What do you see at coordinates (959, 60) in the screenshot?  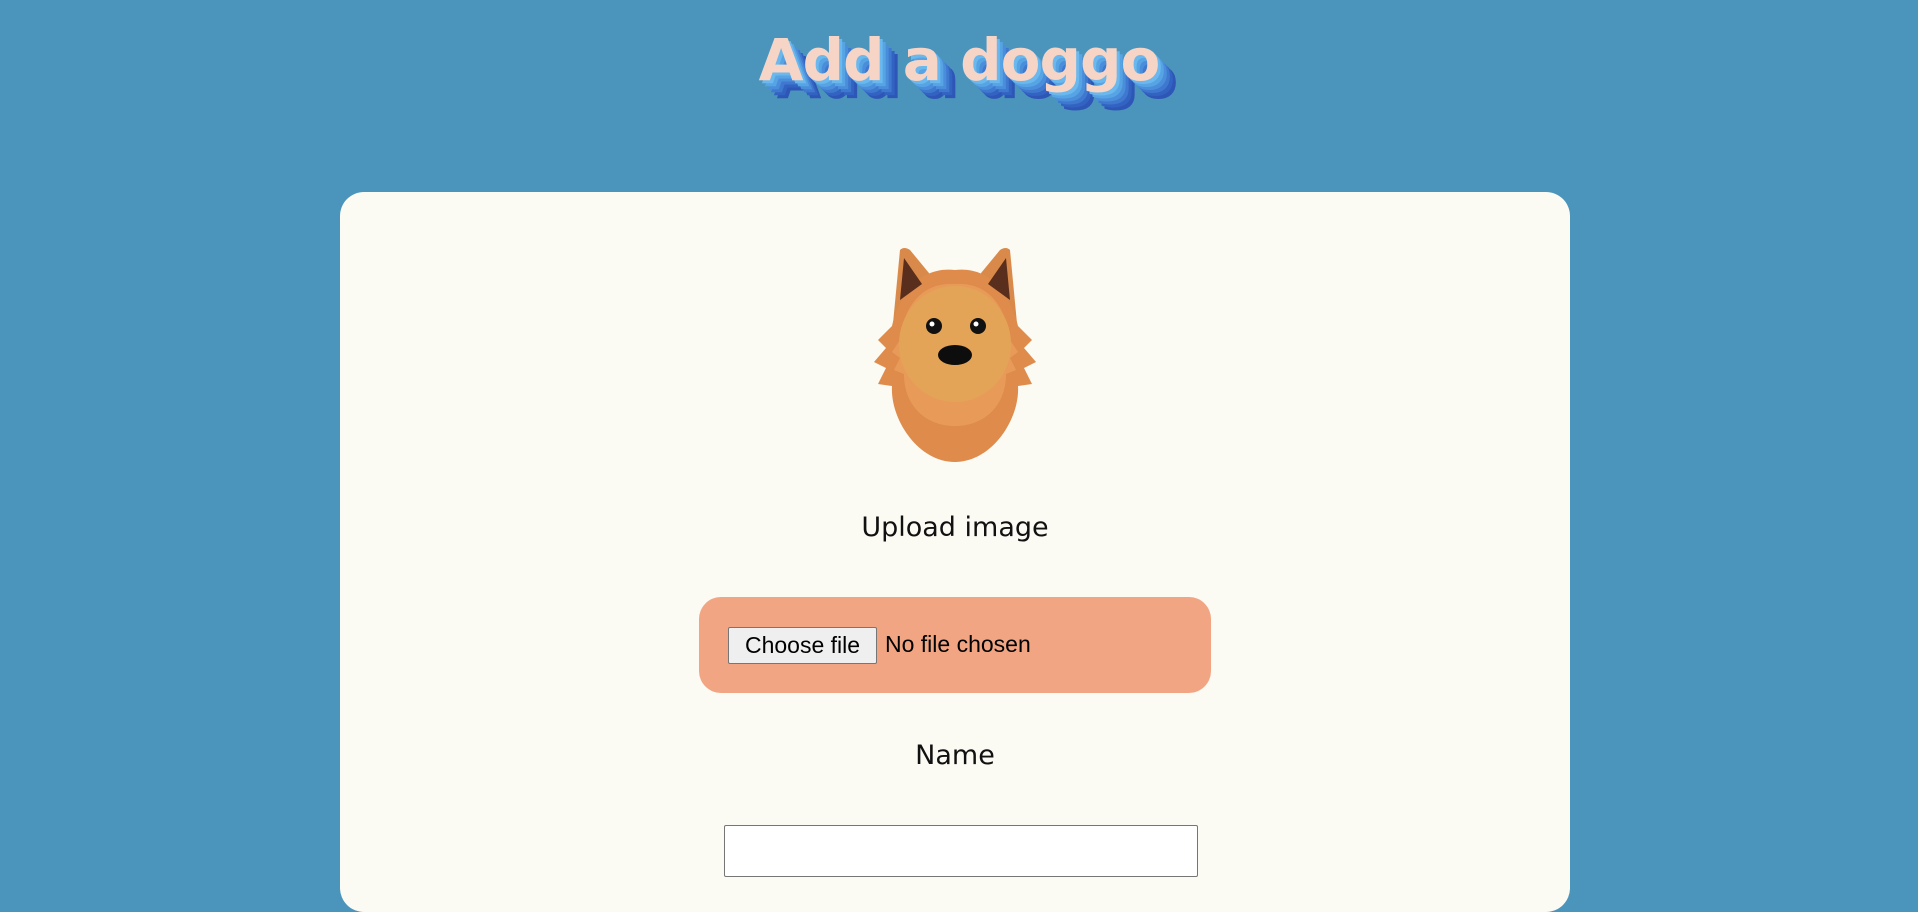 I see `page-title: Add a doggo` at bounding box center [959, 60].